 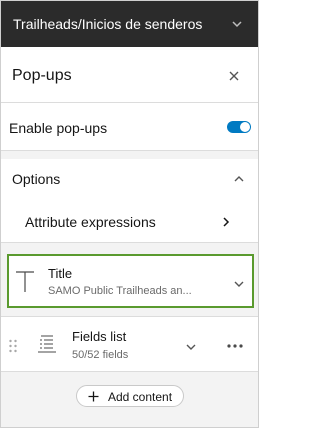 I want to click on toggle-knob, so click(x=245, y=127).